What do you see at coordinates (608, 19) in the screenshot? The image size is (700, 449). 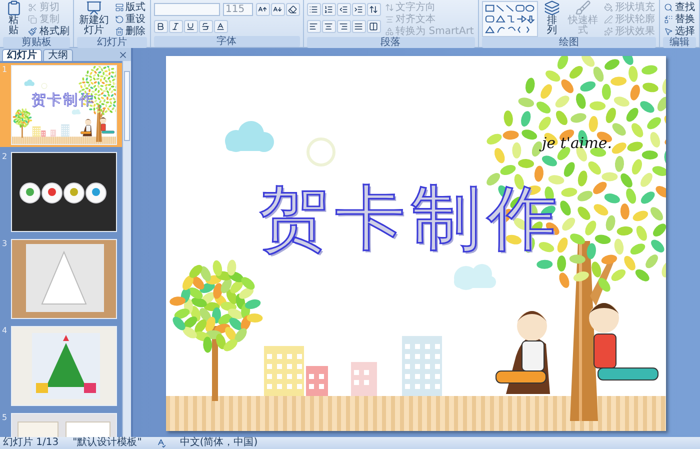 I see `pen-icon` at bounding box center [608, 19].